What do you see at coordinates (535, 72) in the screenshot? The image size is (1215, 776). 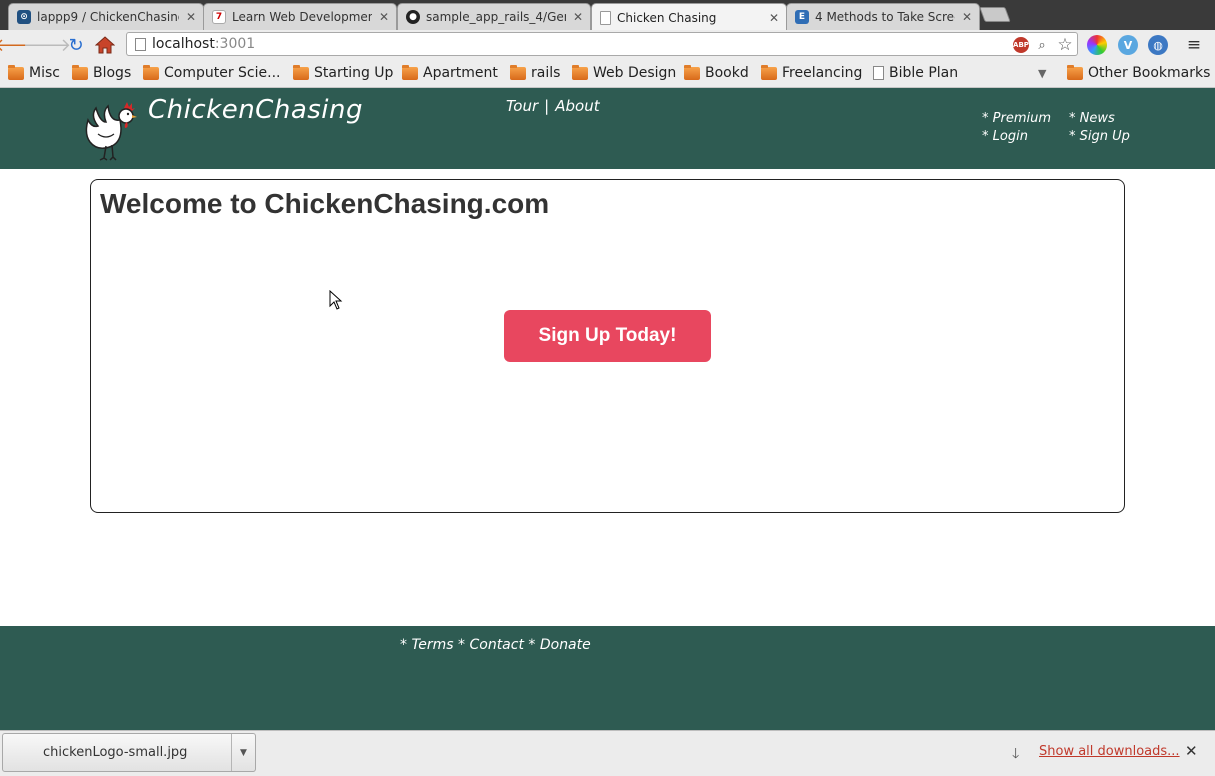 I see `bookmark-rails: rails` at bounding box center [535, 72].